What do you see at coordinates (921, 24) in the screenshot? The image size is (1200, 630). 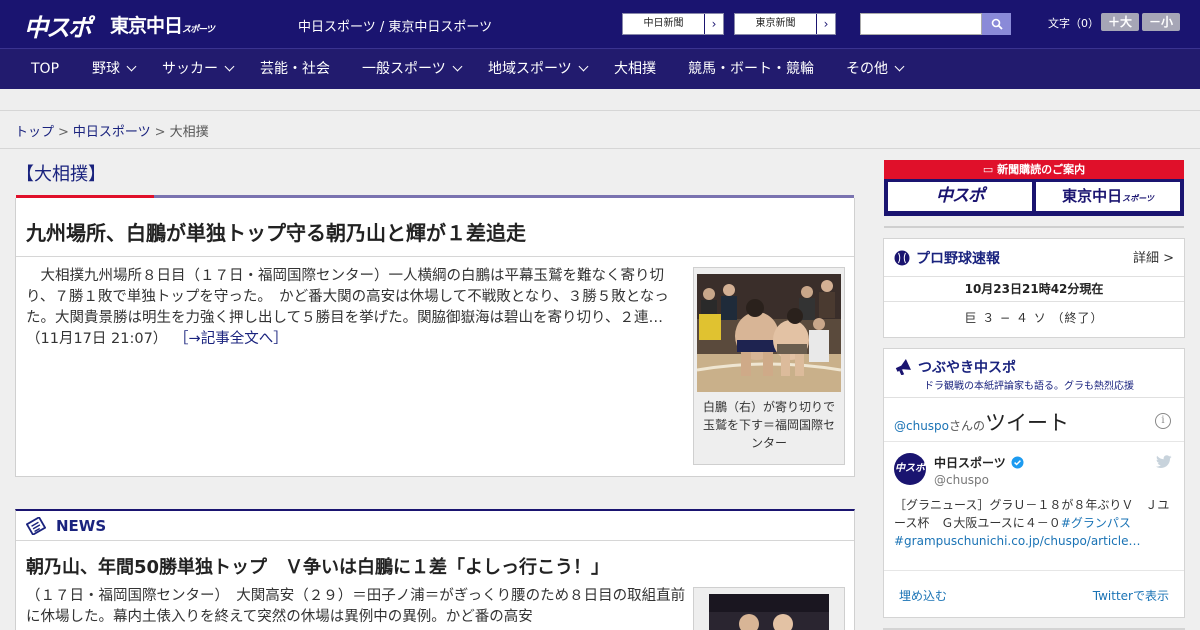 I see `search-input` at bounding box center [921, 24].